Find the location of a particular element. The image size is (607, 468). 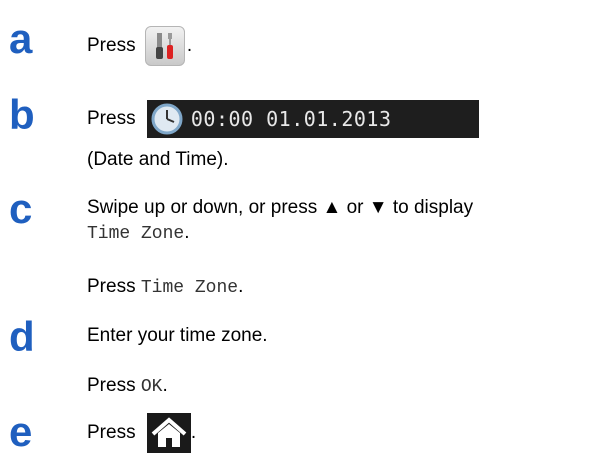

home-icon is located at coordinates (169, 432).